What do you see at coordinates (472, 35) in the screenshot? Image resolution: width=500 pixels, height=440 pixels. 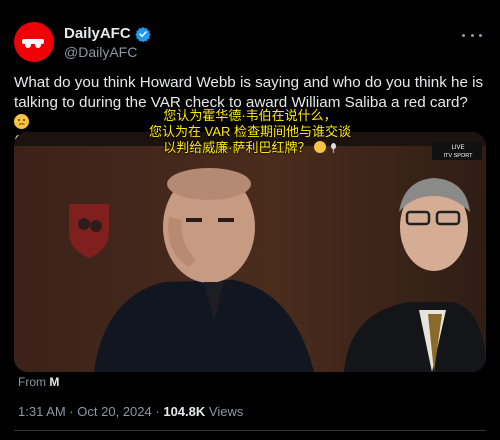 I see `more-options-icon` at bounding box center [472, 35].